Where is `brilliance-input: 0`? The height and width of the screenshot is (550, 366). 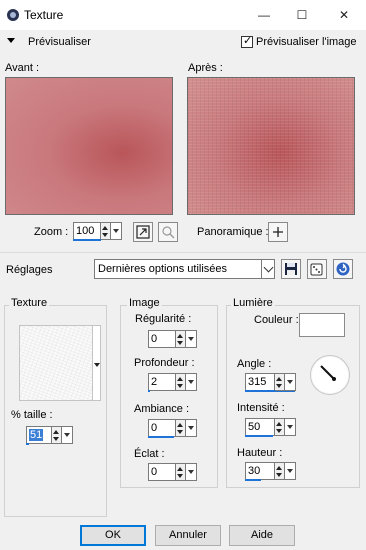
brilliance-input: 0 is located at coordinates (162, 472).